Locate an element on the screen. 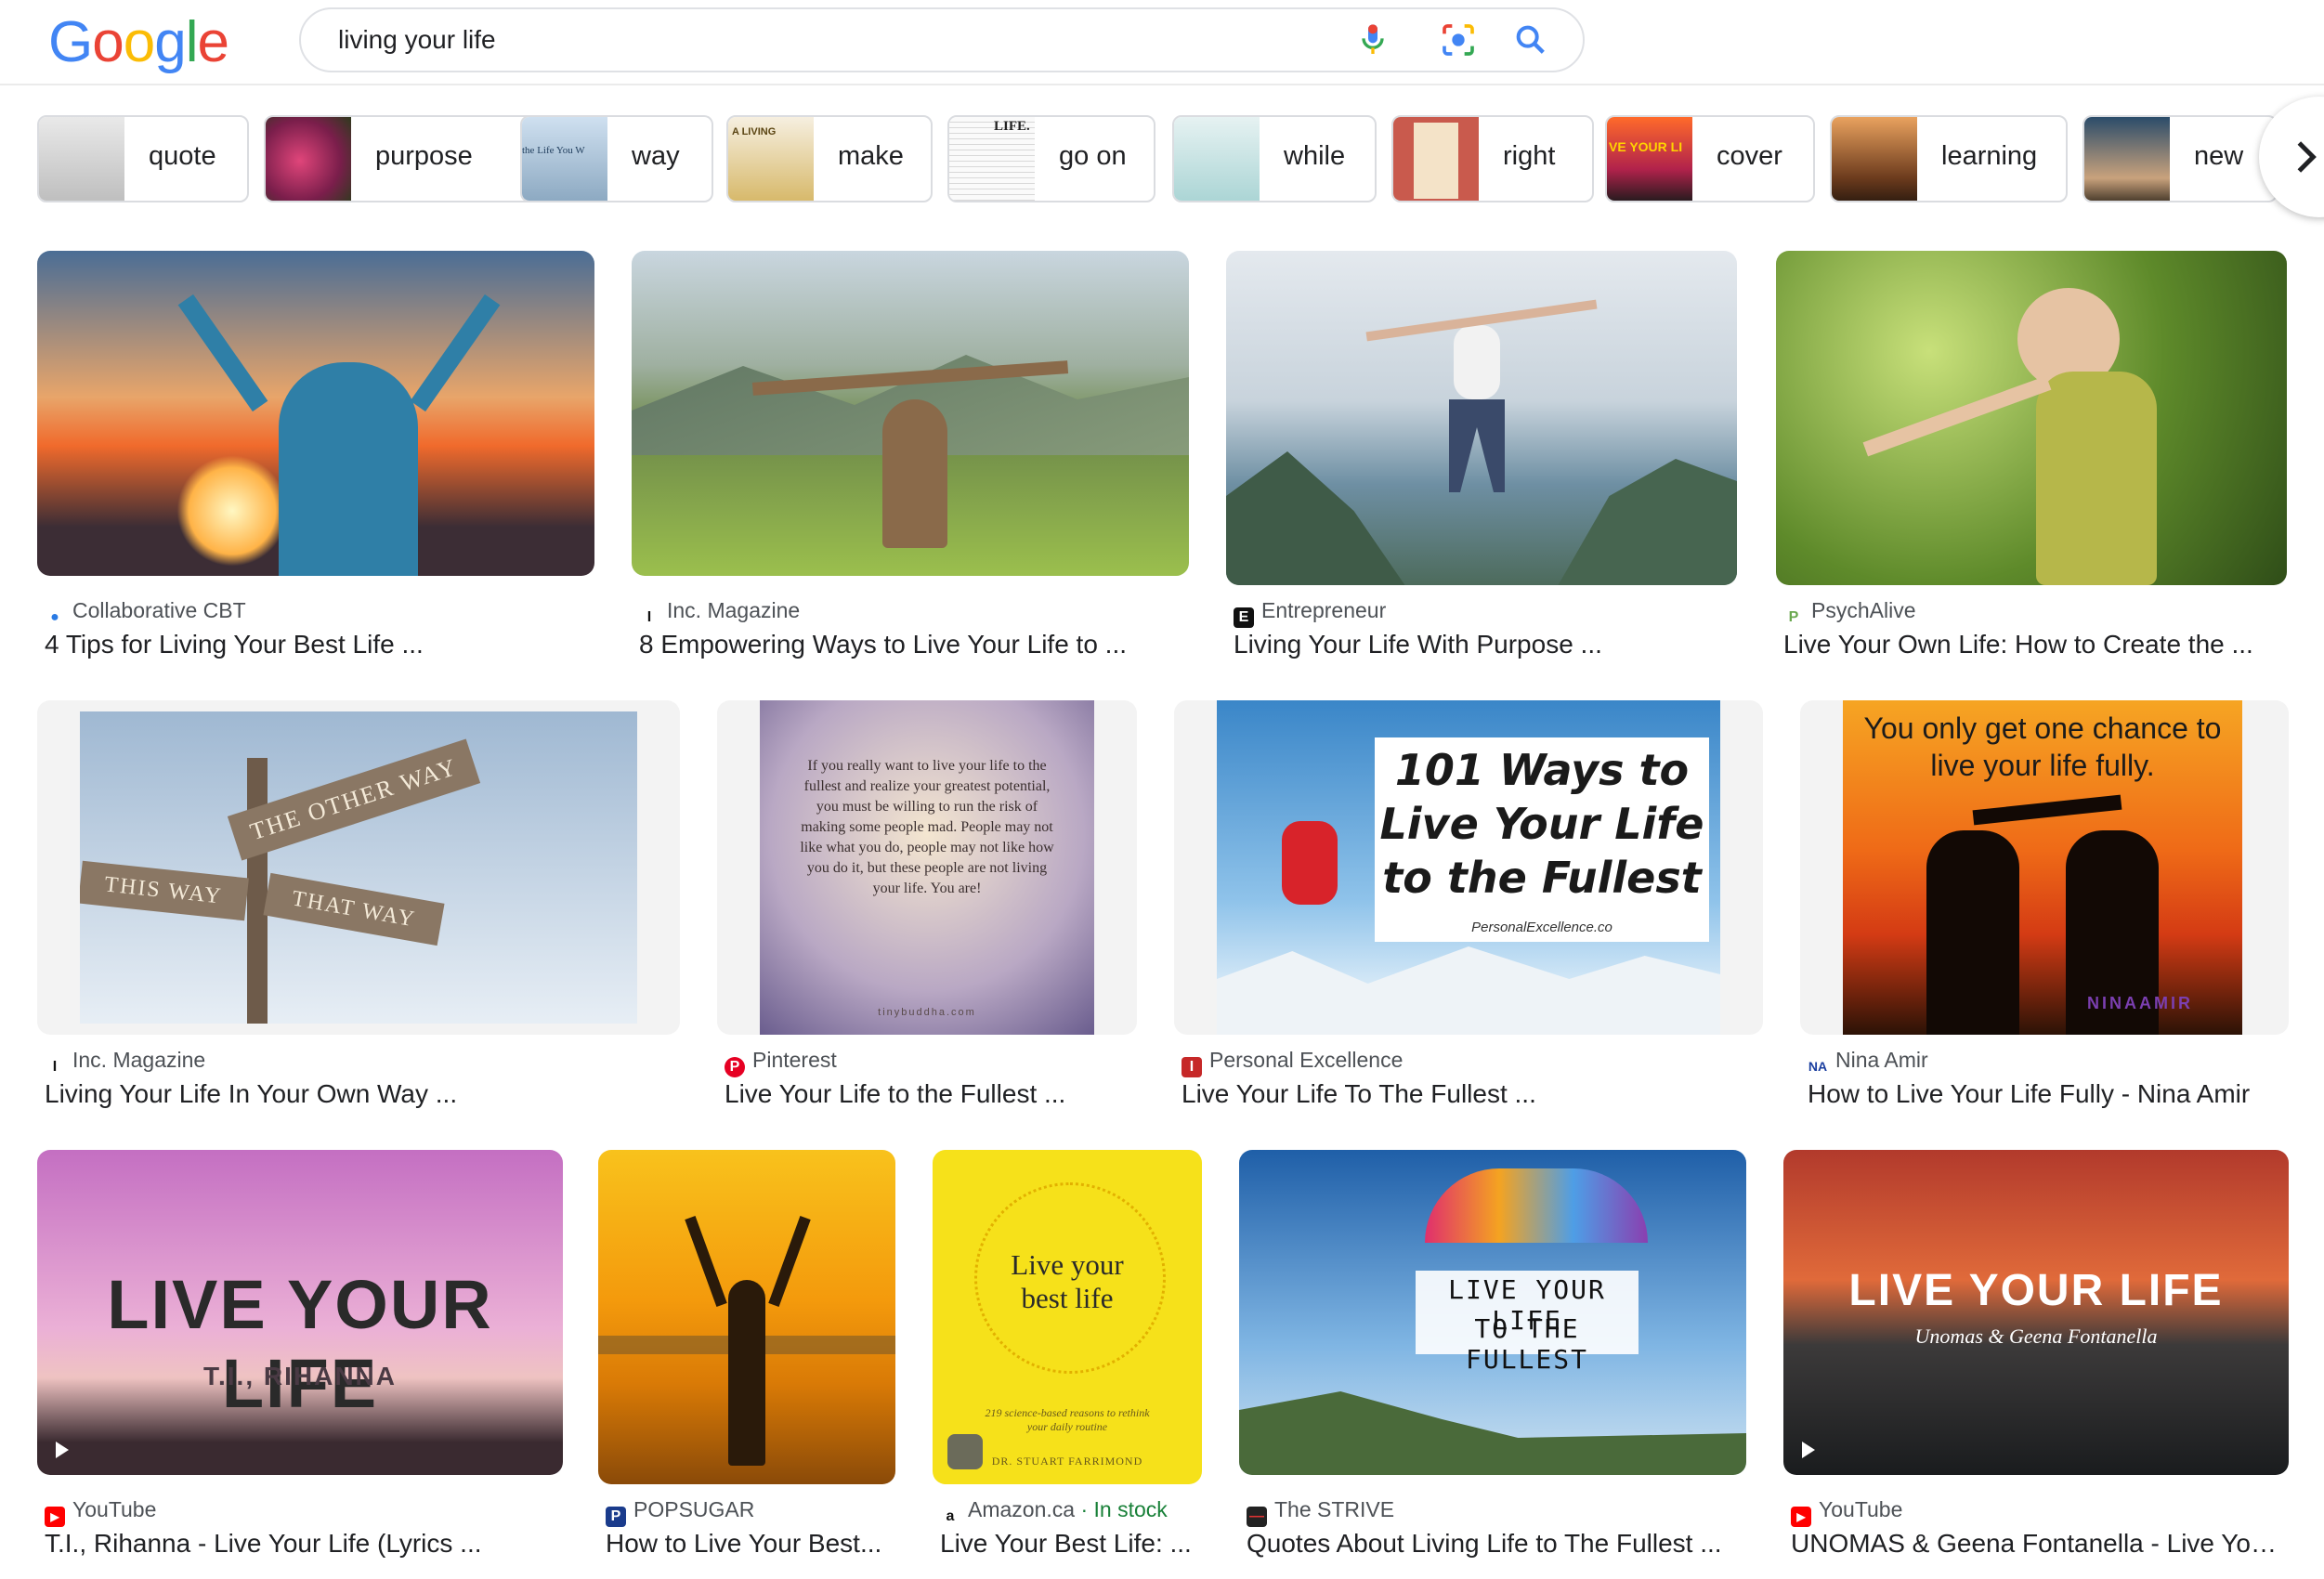  sign-this-way: THIS WAY is located at coordinates (164, 890).